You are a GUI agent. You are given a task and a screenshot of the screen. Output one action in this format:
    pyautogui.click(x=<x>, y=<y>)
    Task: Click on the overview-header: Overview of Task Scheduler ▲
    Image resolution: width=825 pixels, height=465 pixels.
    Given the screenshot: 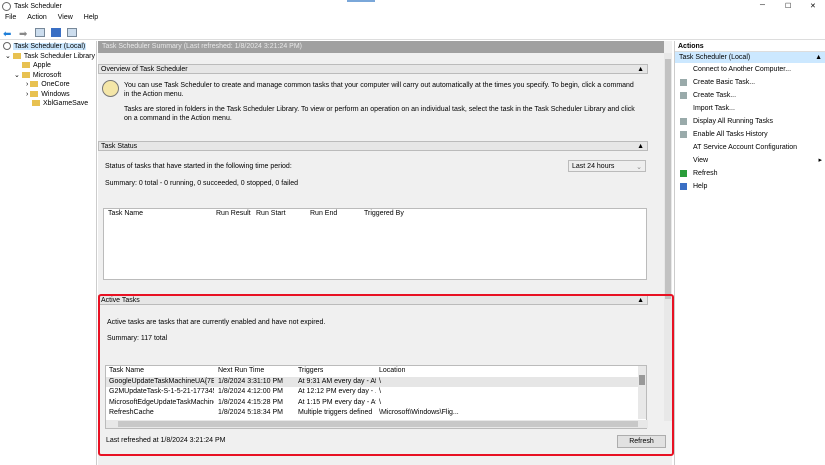 What is the action you would take?
    pyautogui.click(x=373, y=69)
    